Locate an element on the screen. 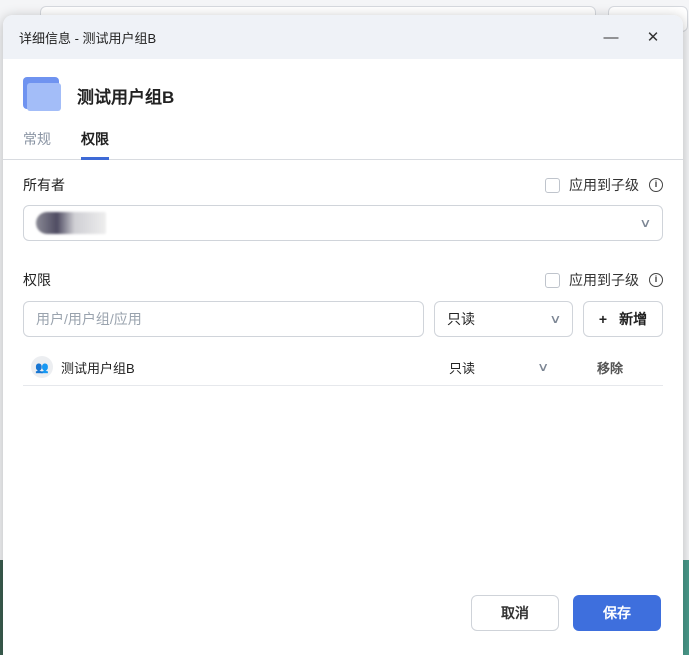  entry-permission-select: 只读 is located at coordinates (495, 367).